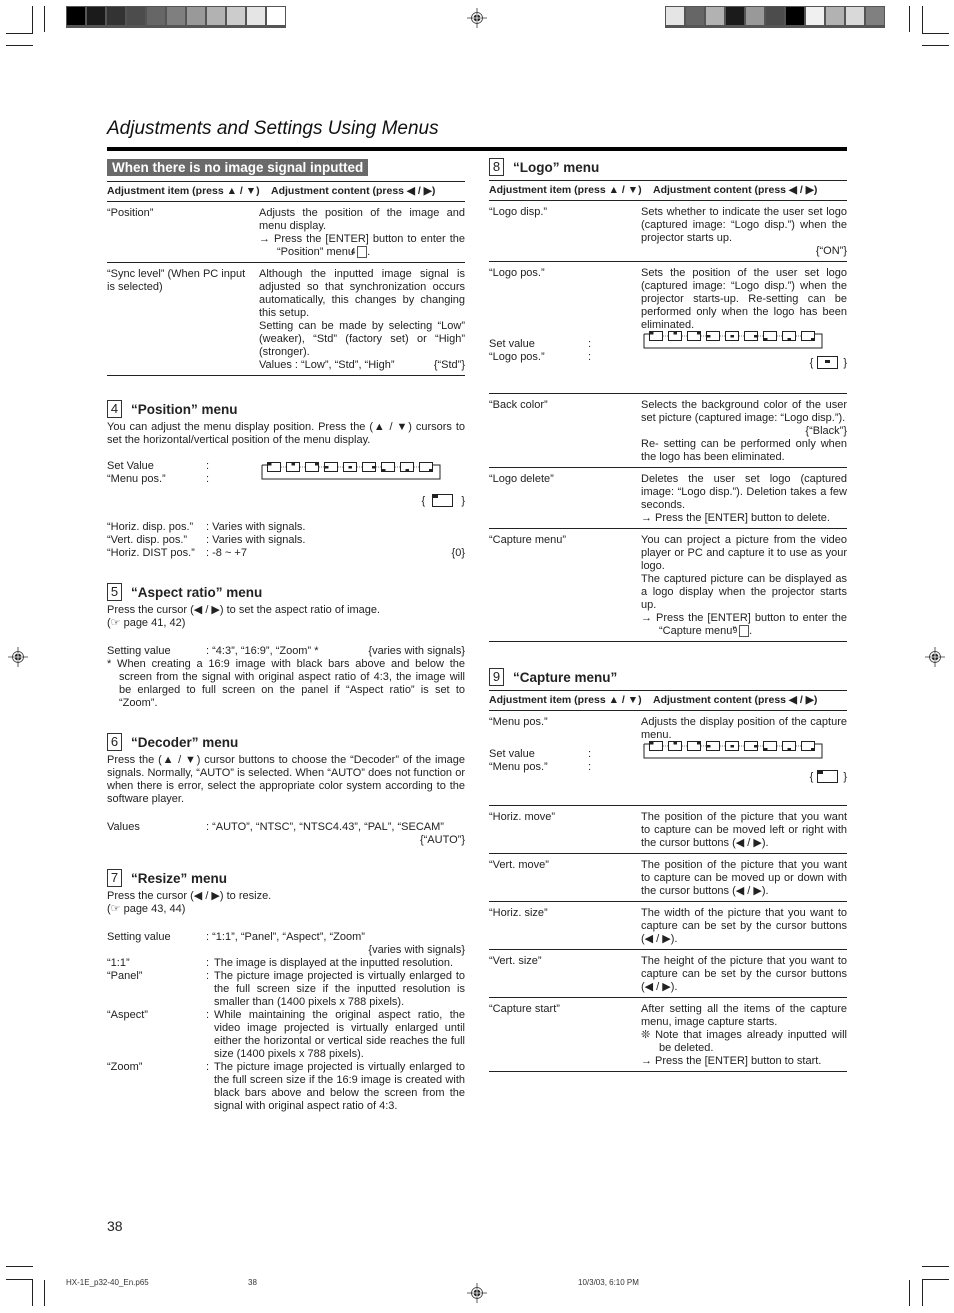 The image size is (954, 1313). What do you see at coordinates (353, 191) in the screenshot?
I see `header-content: Adjustment content (press ◀ / ▶)` at bounding box center [353, 191].